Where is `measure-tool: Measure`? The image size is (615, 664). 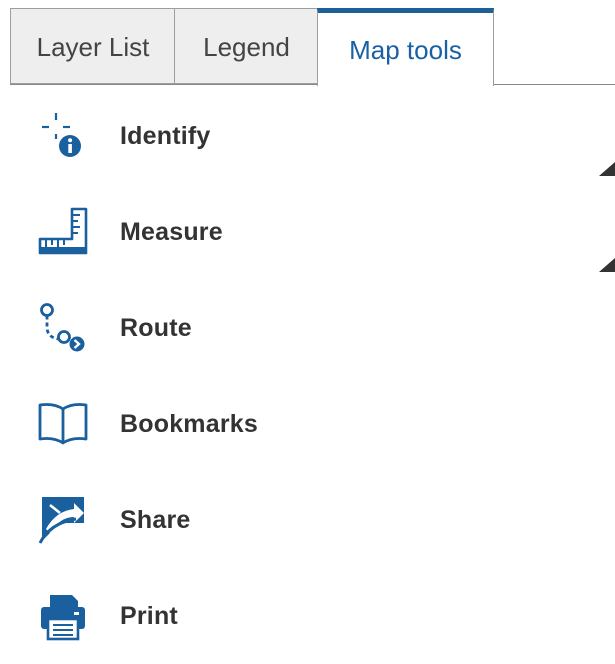
measure-tool: Measure is located at coordinates (129, 232).